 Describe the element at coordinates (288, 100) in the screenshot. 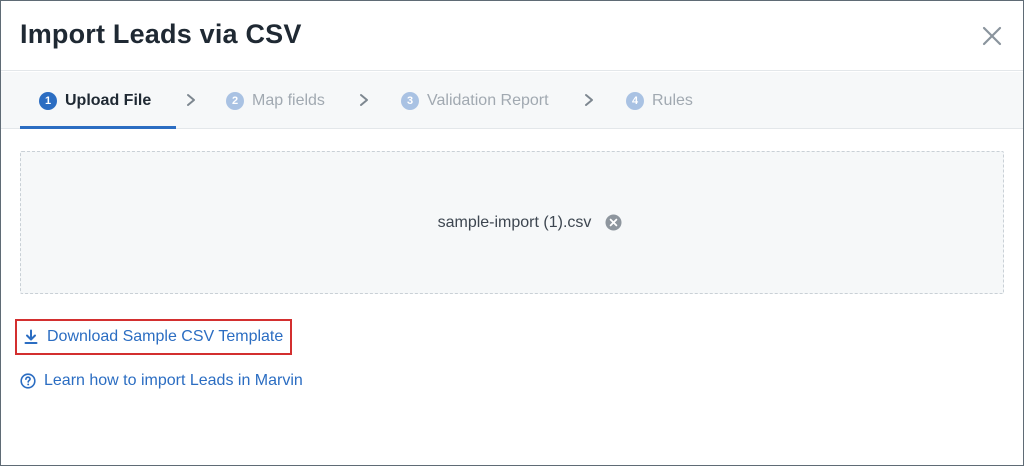

I see `step-label: Map fields` at that location.